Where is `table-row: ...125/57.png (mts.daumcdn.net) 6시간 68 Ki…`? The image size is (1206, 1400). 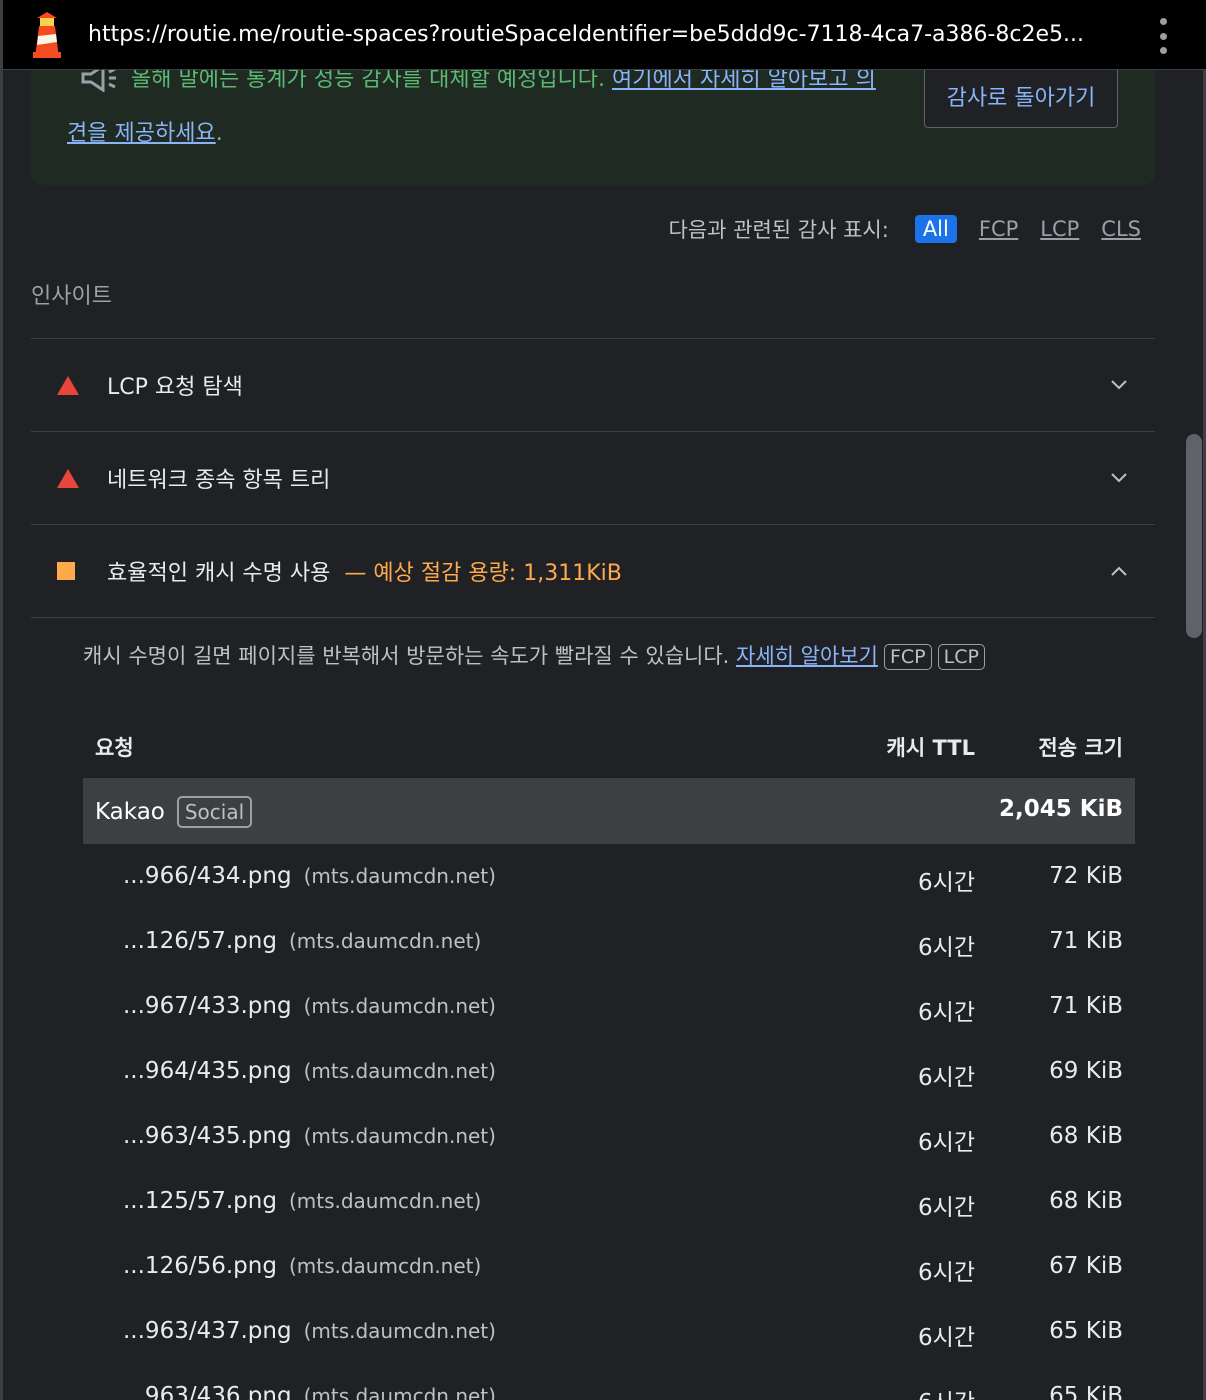
table-row: ...125/57.png (mts.daumcdn.net) 6시간 68 Ki… is located at coordinates (609, 1202).